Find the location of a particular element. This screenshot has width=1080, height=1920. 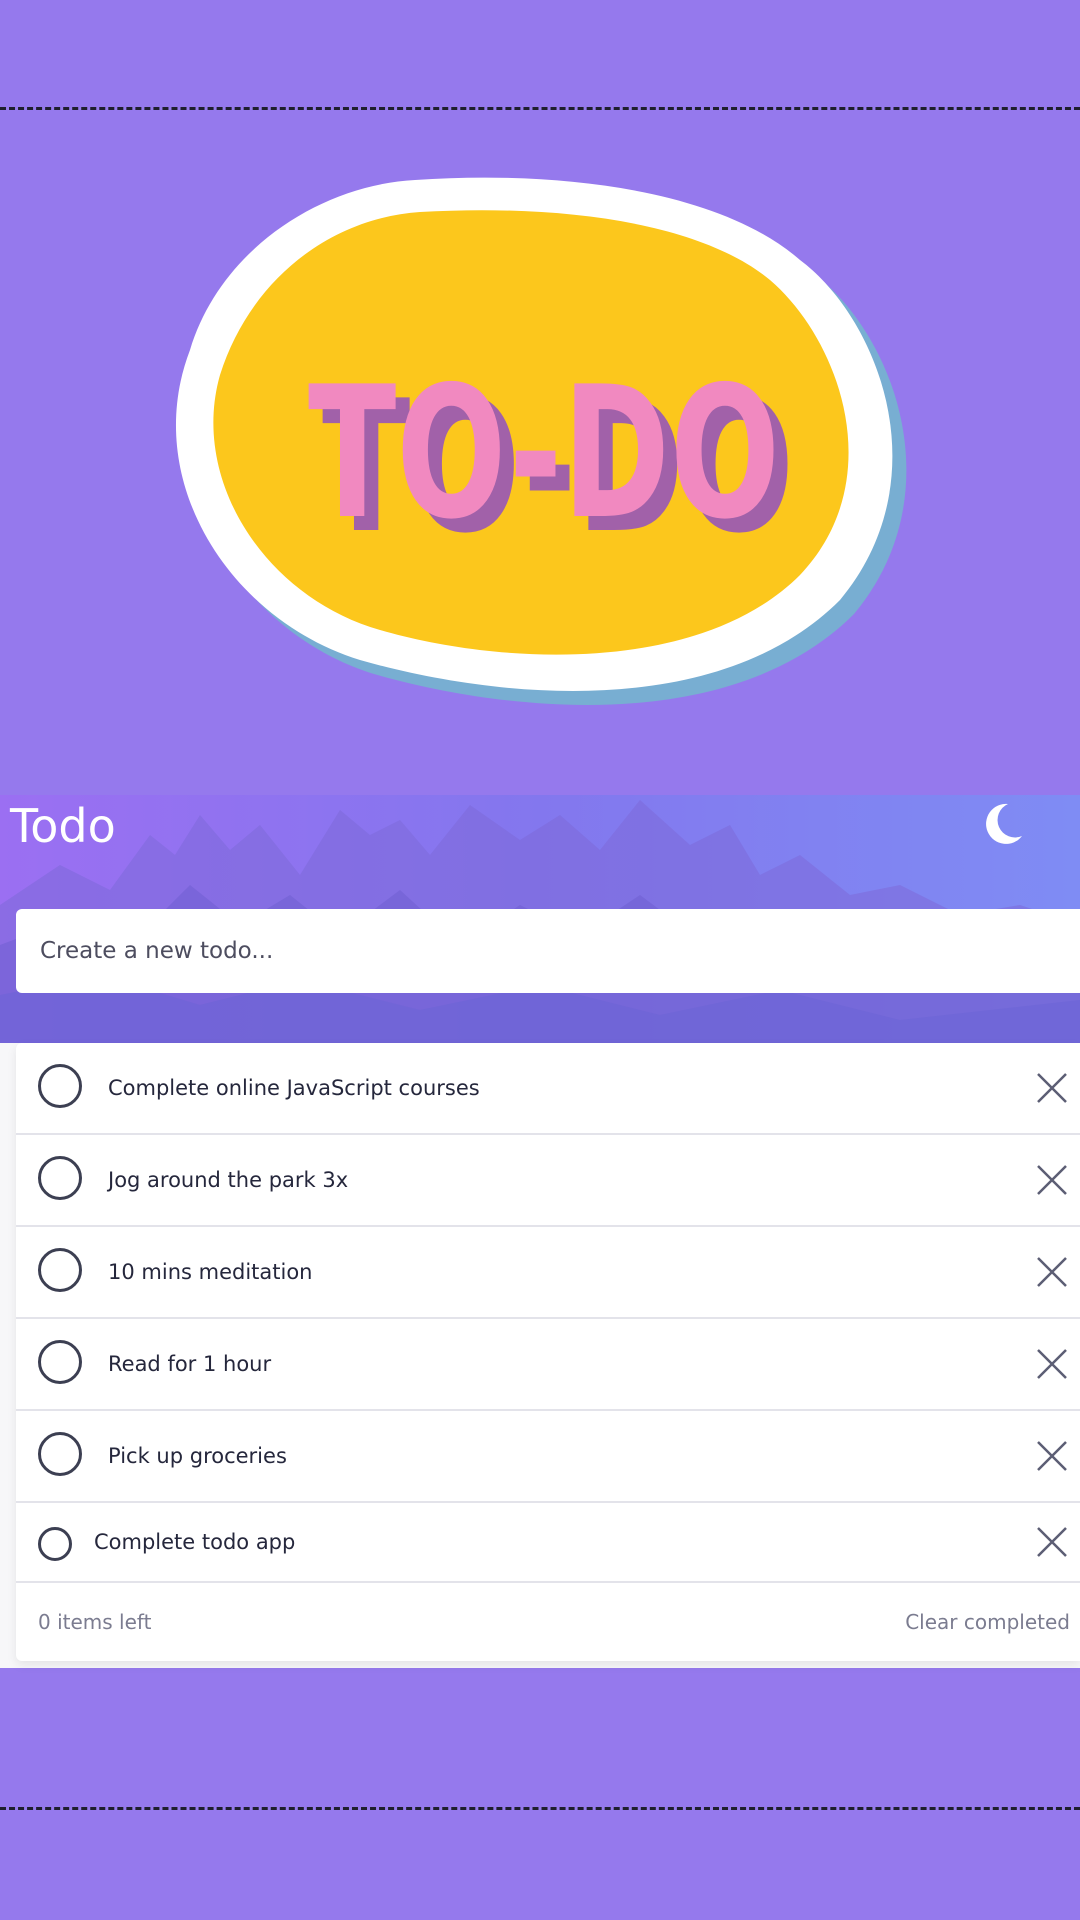

todo-item: Pick up groceries is located at coordinates (548, 1457).